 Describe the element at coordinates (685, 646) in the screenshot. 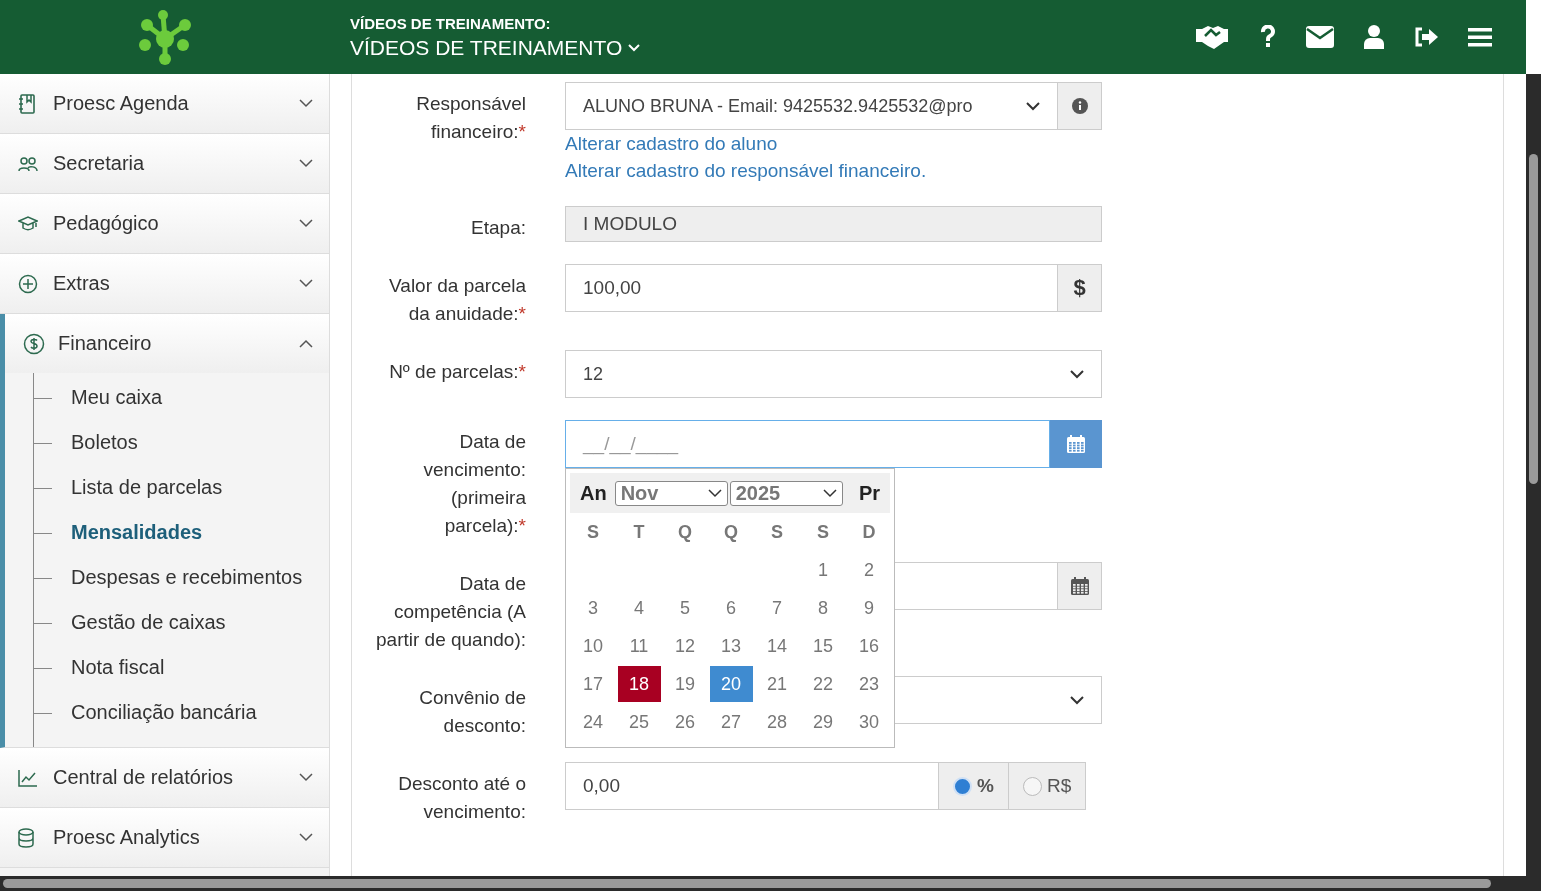

I see `calendar-day: 12` at that location.